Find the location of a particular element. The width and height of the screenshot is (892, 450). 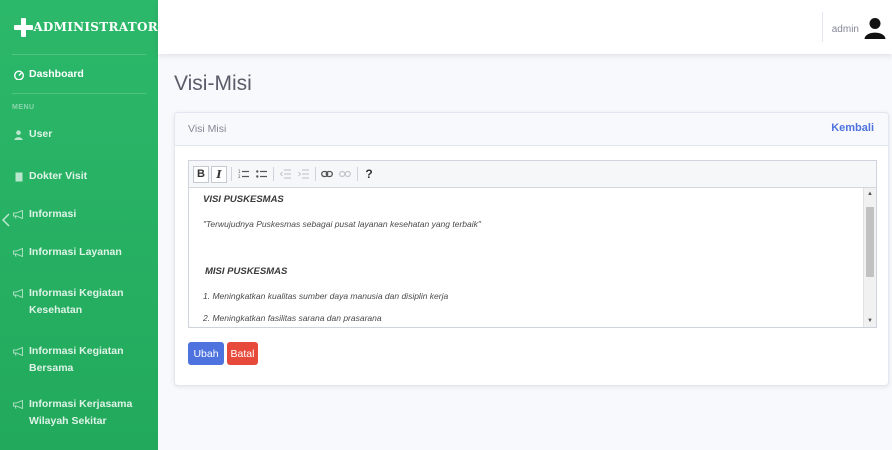

sidebar-item-label: User is located at coordinates (41, 134).